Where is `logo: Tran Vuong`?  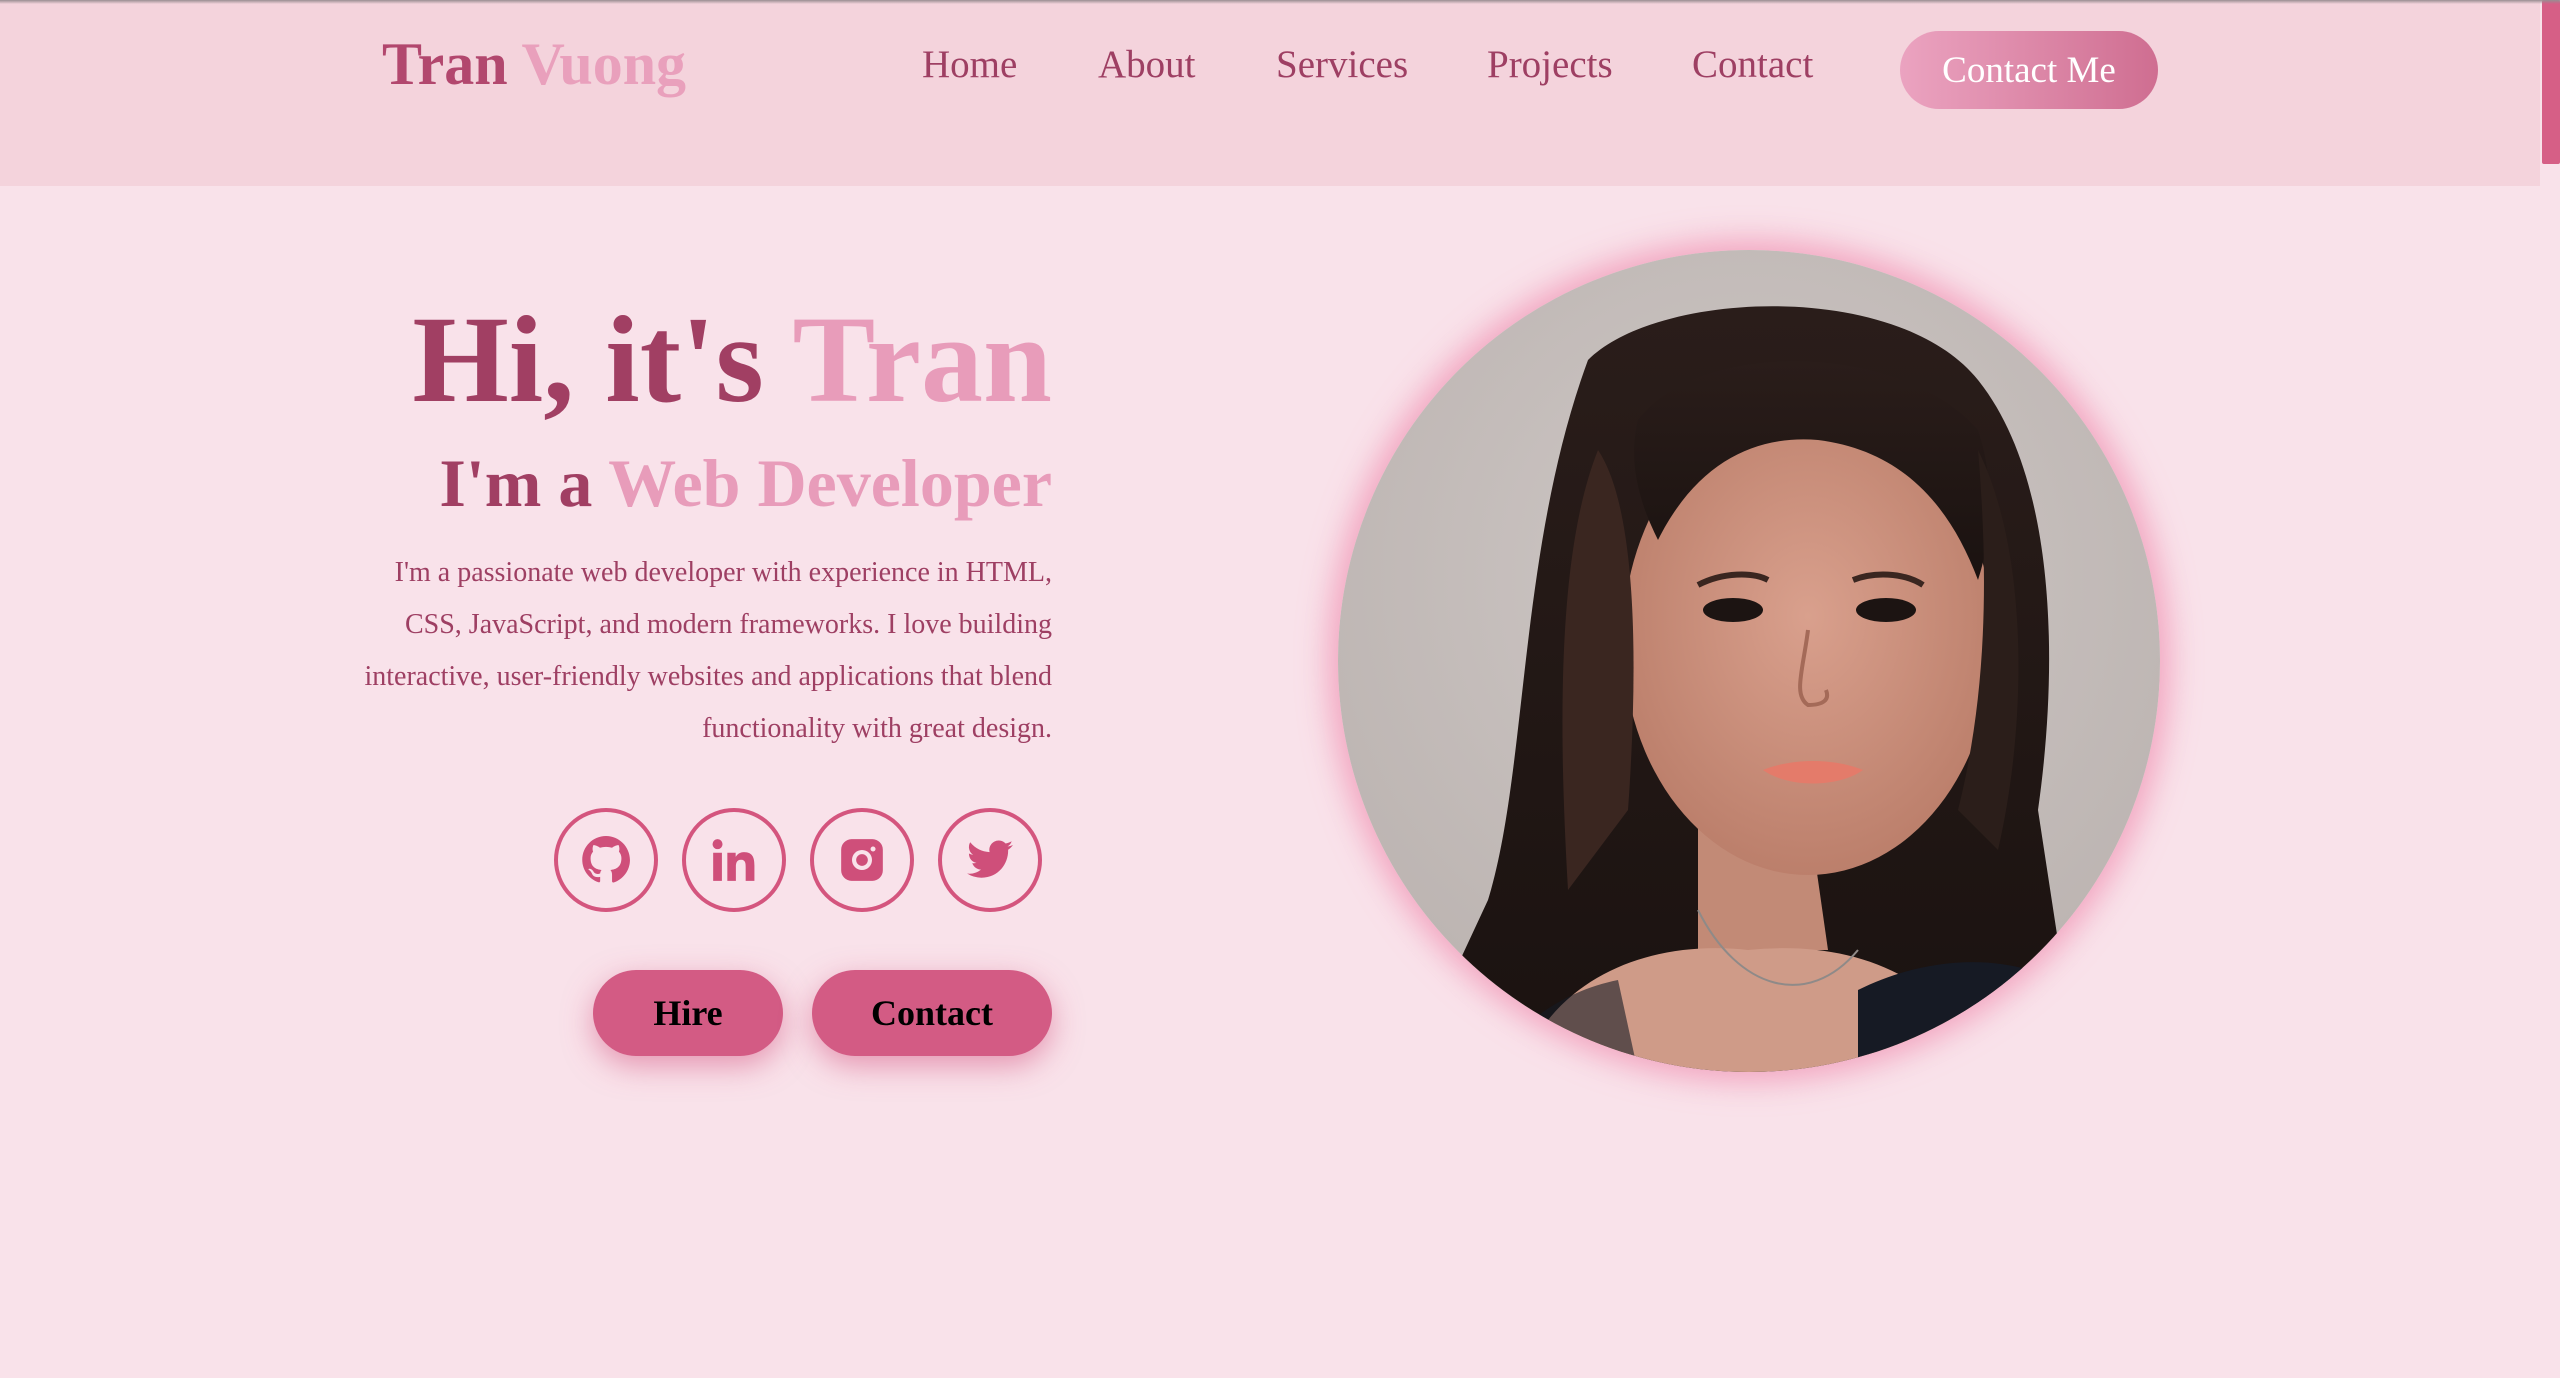
logo: Tran Vuong is located at coordinates (534, 64).